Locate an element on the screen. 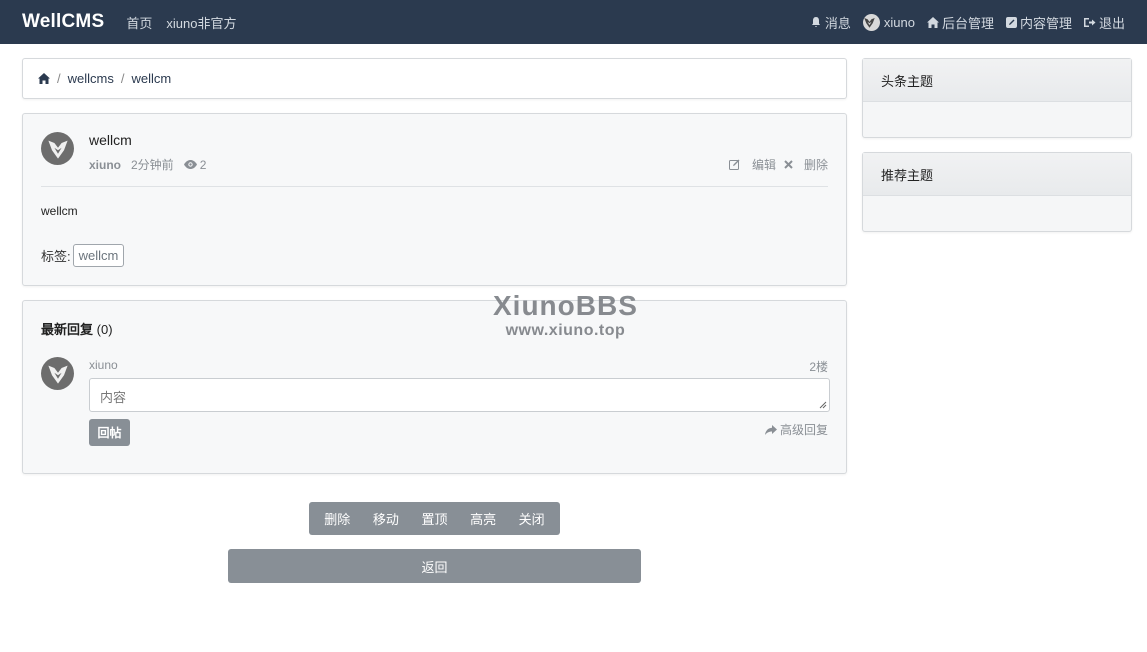 Image resolution: width=1147 pixels, height=652 pixels. breadcrumb-item-wellcm: wellcm is located at coordinates (151, 78).